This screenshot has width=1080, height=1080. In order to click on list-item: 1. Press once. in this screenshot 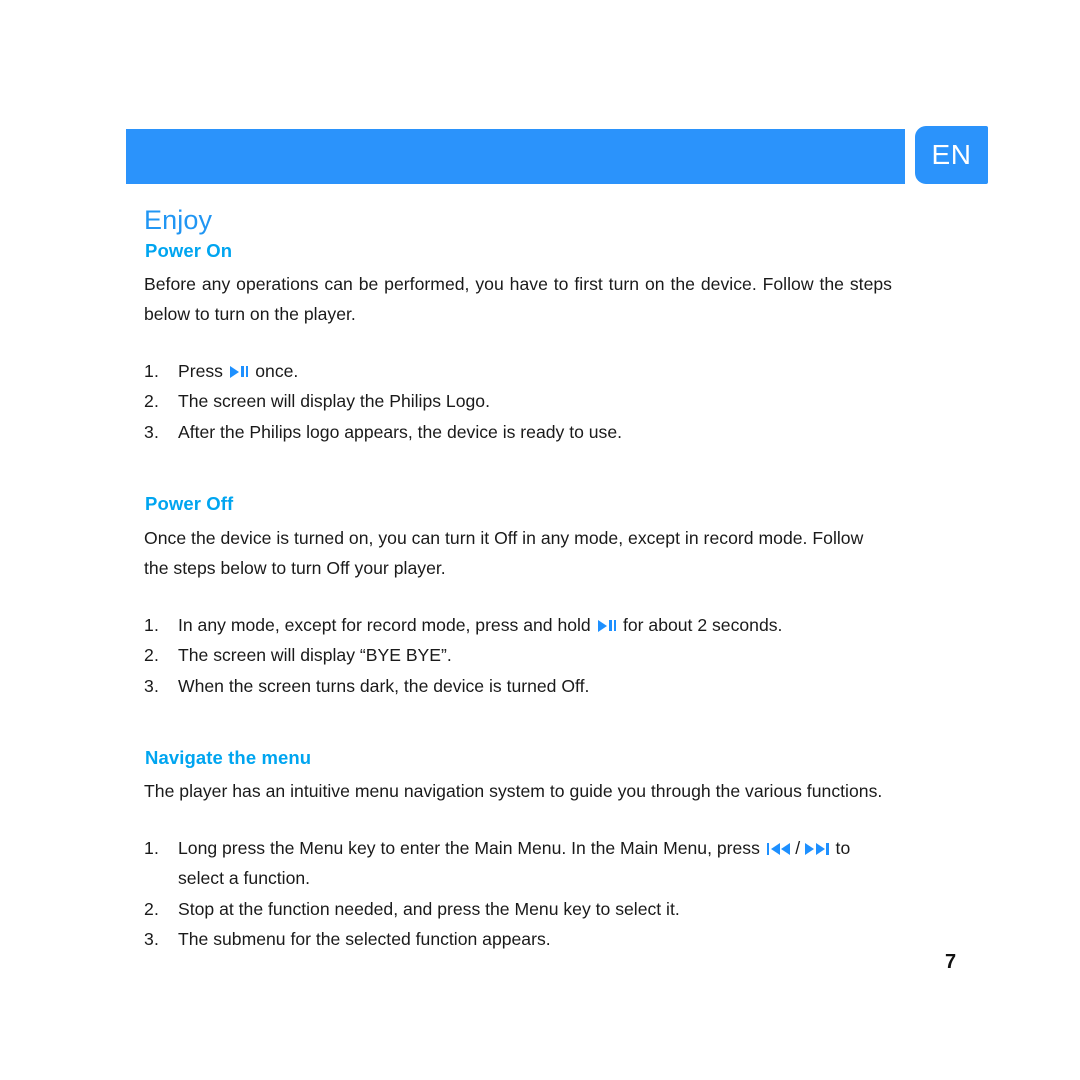, I will do `click(518, 371)`.